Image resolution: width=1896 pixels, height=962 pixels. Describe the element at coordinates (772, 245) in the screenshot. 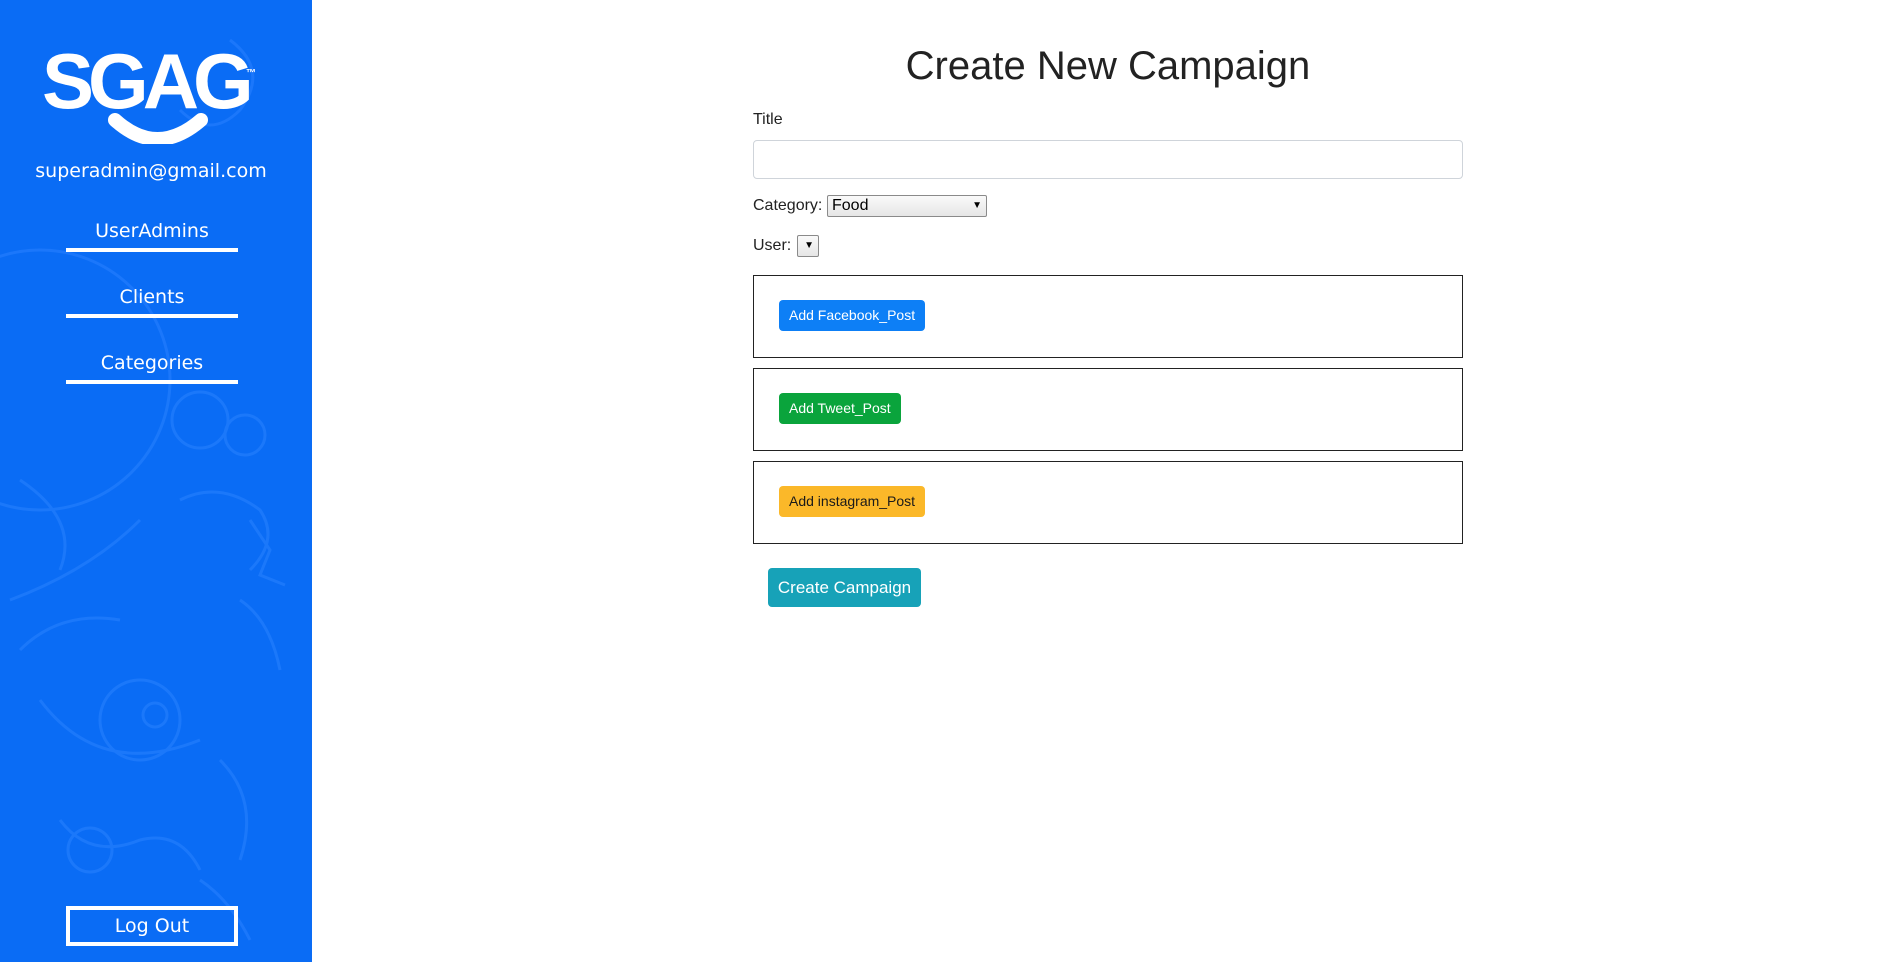

I see `user-label: User:` at that location.